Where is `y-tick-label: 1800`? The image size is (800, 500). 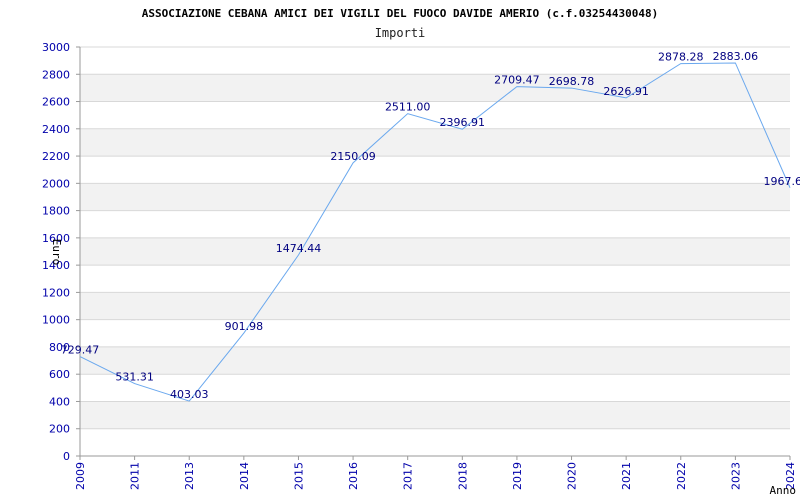 y-tick-label: 1800 is located at coordinates (56, 211).